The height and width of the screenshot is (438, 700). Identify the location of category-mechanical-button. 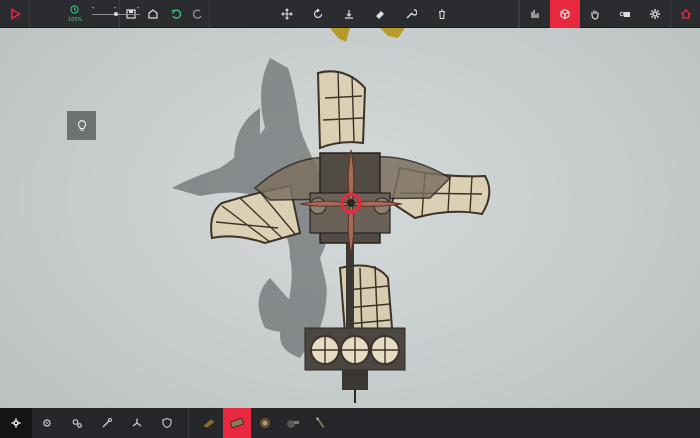
(77, 423).